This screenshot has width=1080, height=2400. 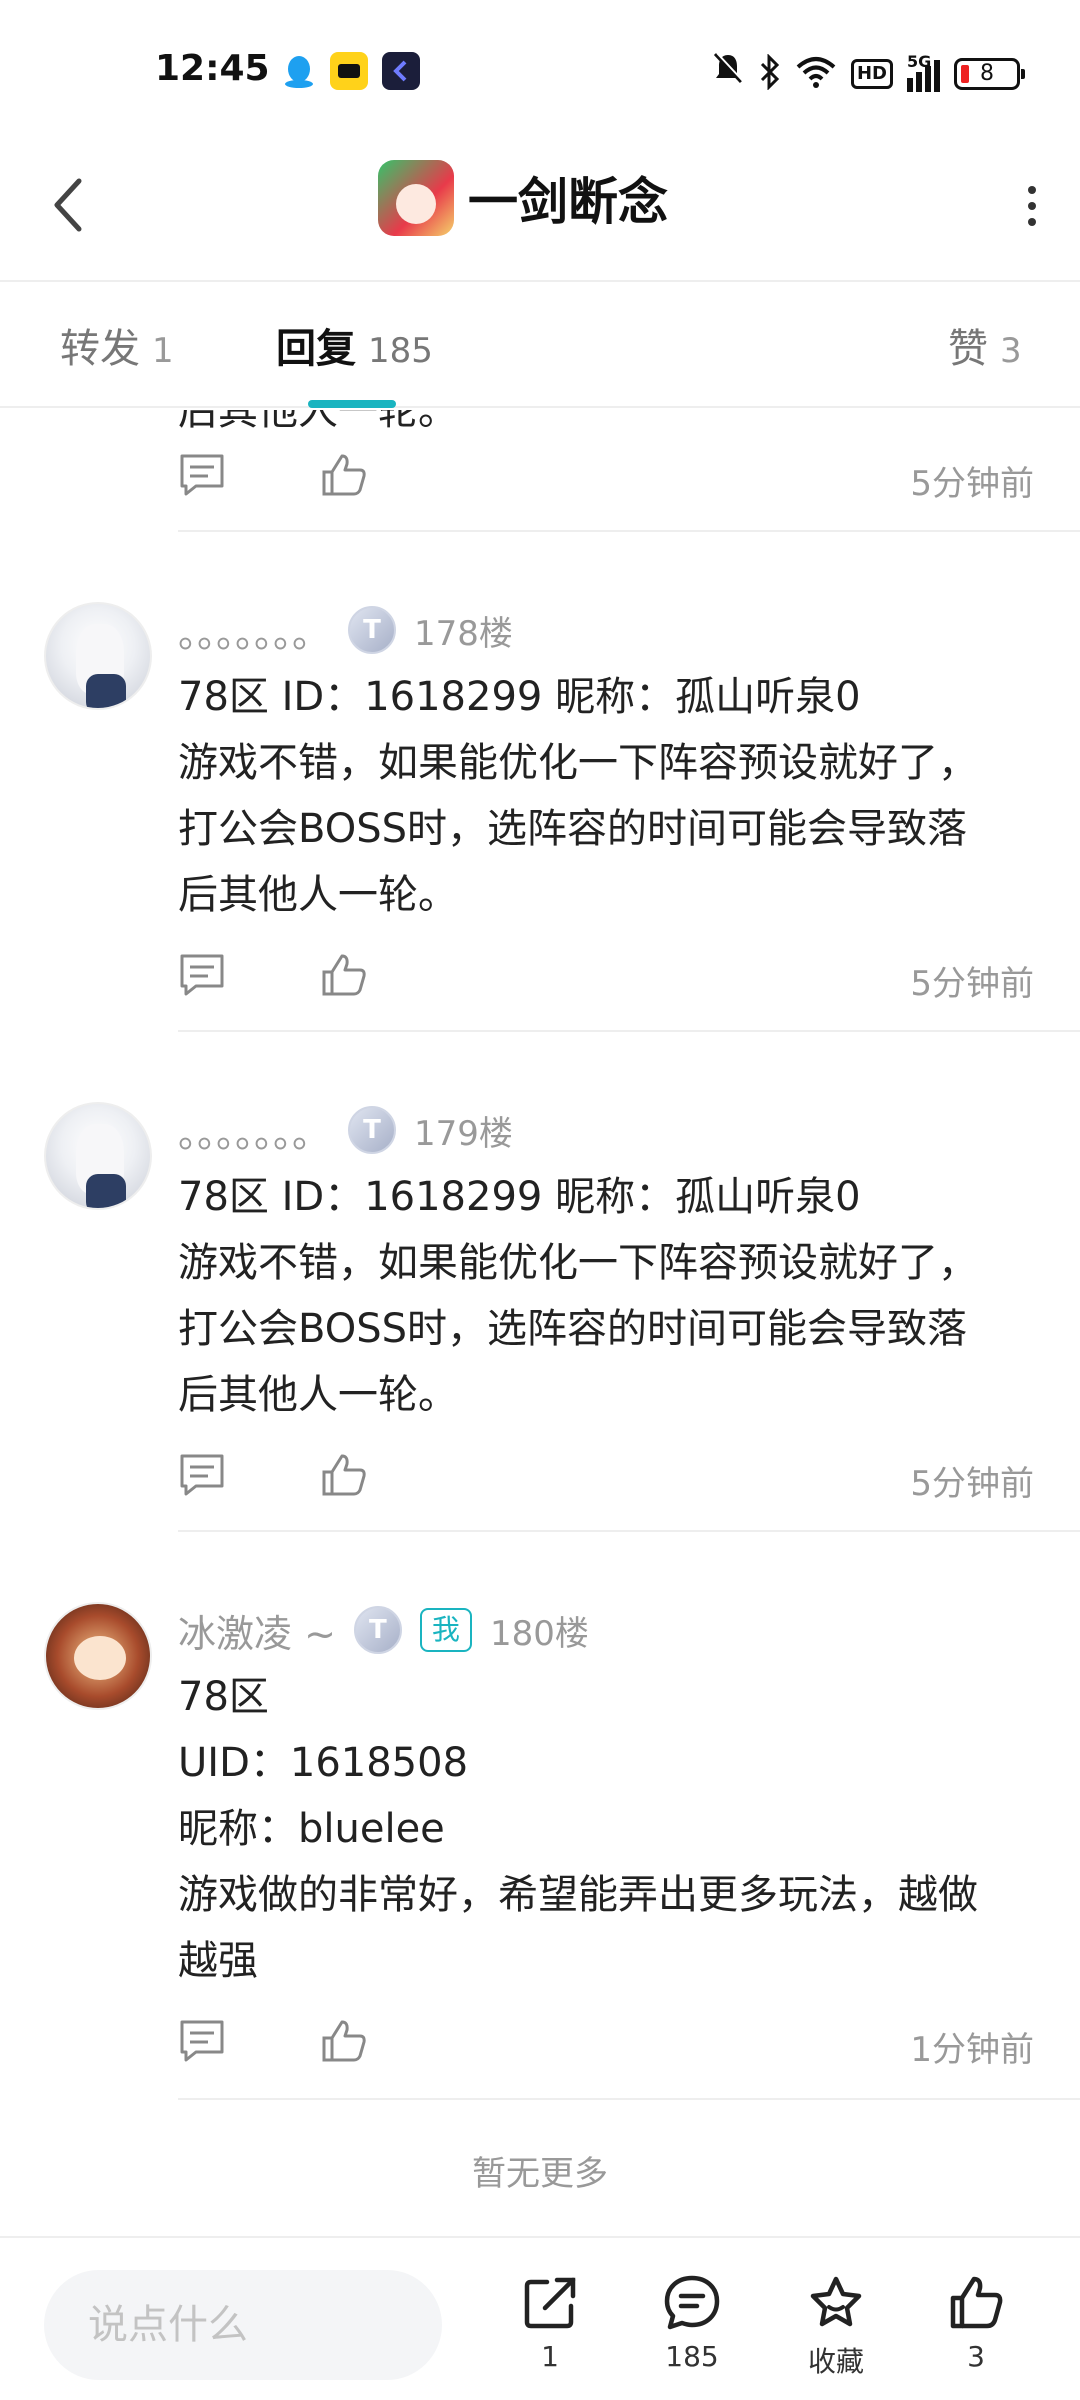 What do you see at coordinates (692, 2356) in the screenshot?
I see `reply-count: 185` at bounding box center [692, 2356].